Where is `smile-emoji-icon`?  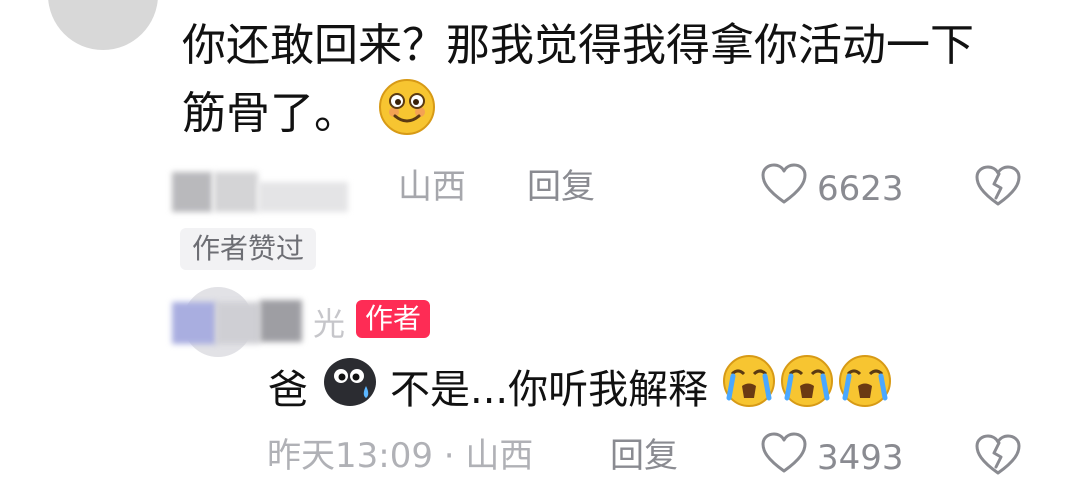
smile-emoji-icon is located at coordinates (407, 116).